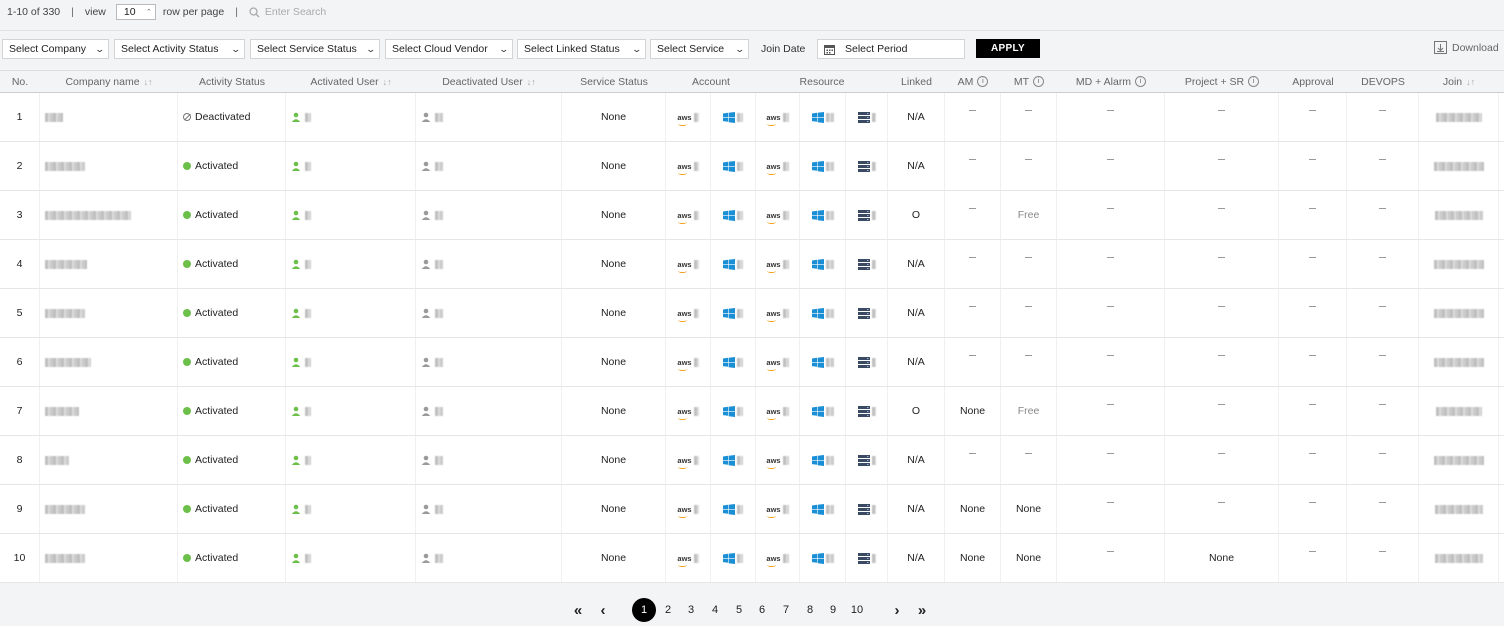 Image resolution: width=1504 pixels, height=626 pixels. Describe the element at coordinates (135, 12) in the screenshot. I see `rows-per-page-select: 10 ⌃` at that location.